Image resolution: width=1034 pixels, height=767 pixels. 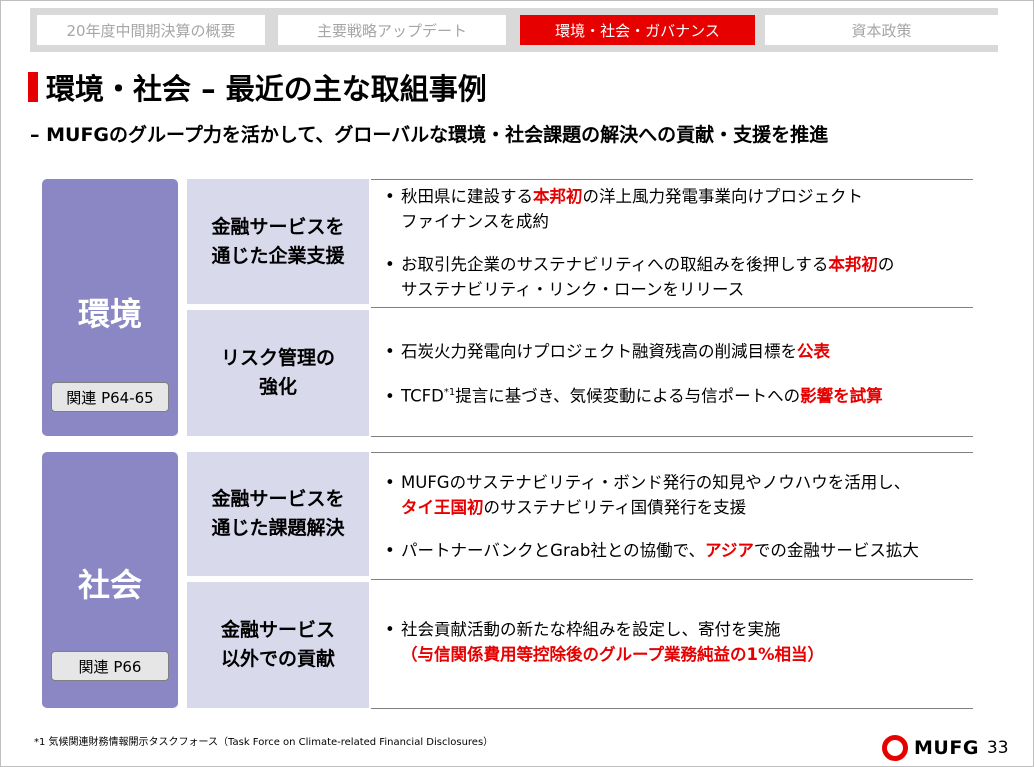 I want to click on footer-branding: MUFG 33, so click(x=945, y=748).